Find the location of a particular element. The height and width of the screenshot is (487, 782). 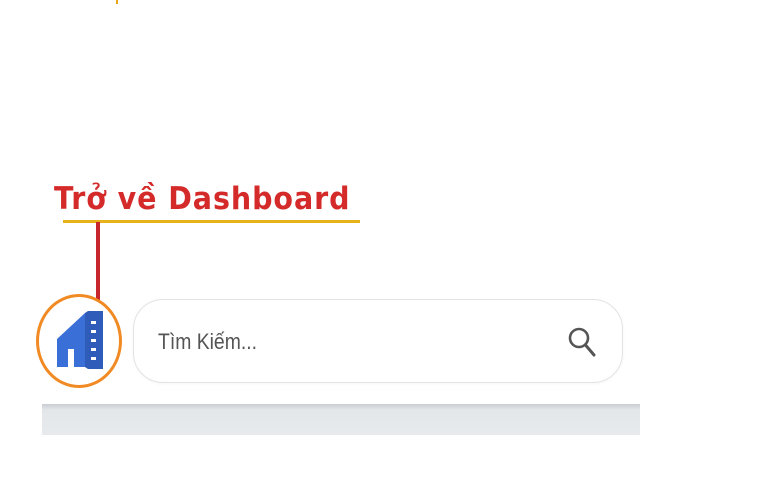

annotation-underline is located at coordinates (211, 221).